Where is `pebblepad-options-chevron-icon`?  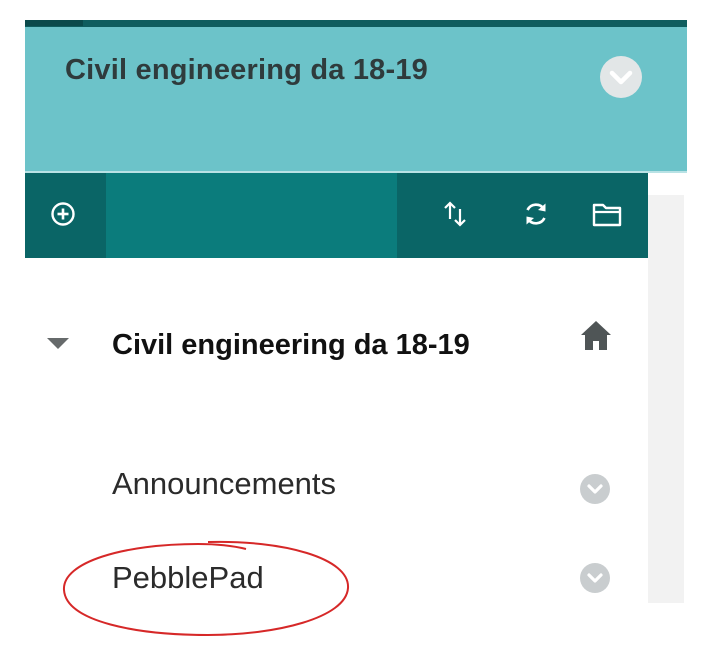
pebblepad-options-chevron-icon is located at coordinates (595, 578).